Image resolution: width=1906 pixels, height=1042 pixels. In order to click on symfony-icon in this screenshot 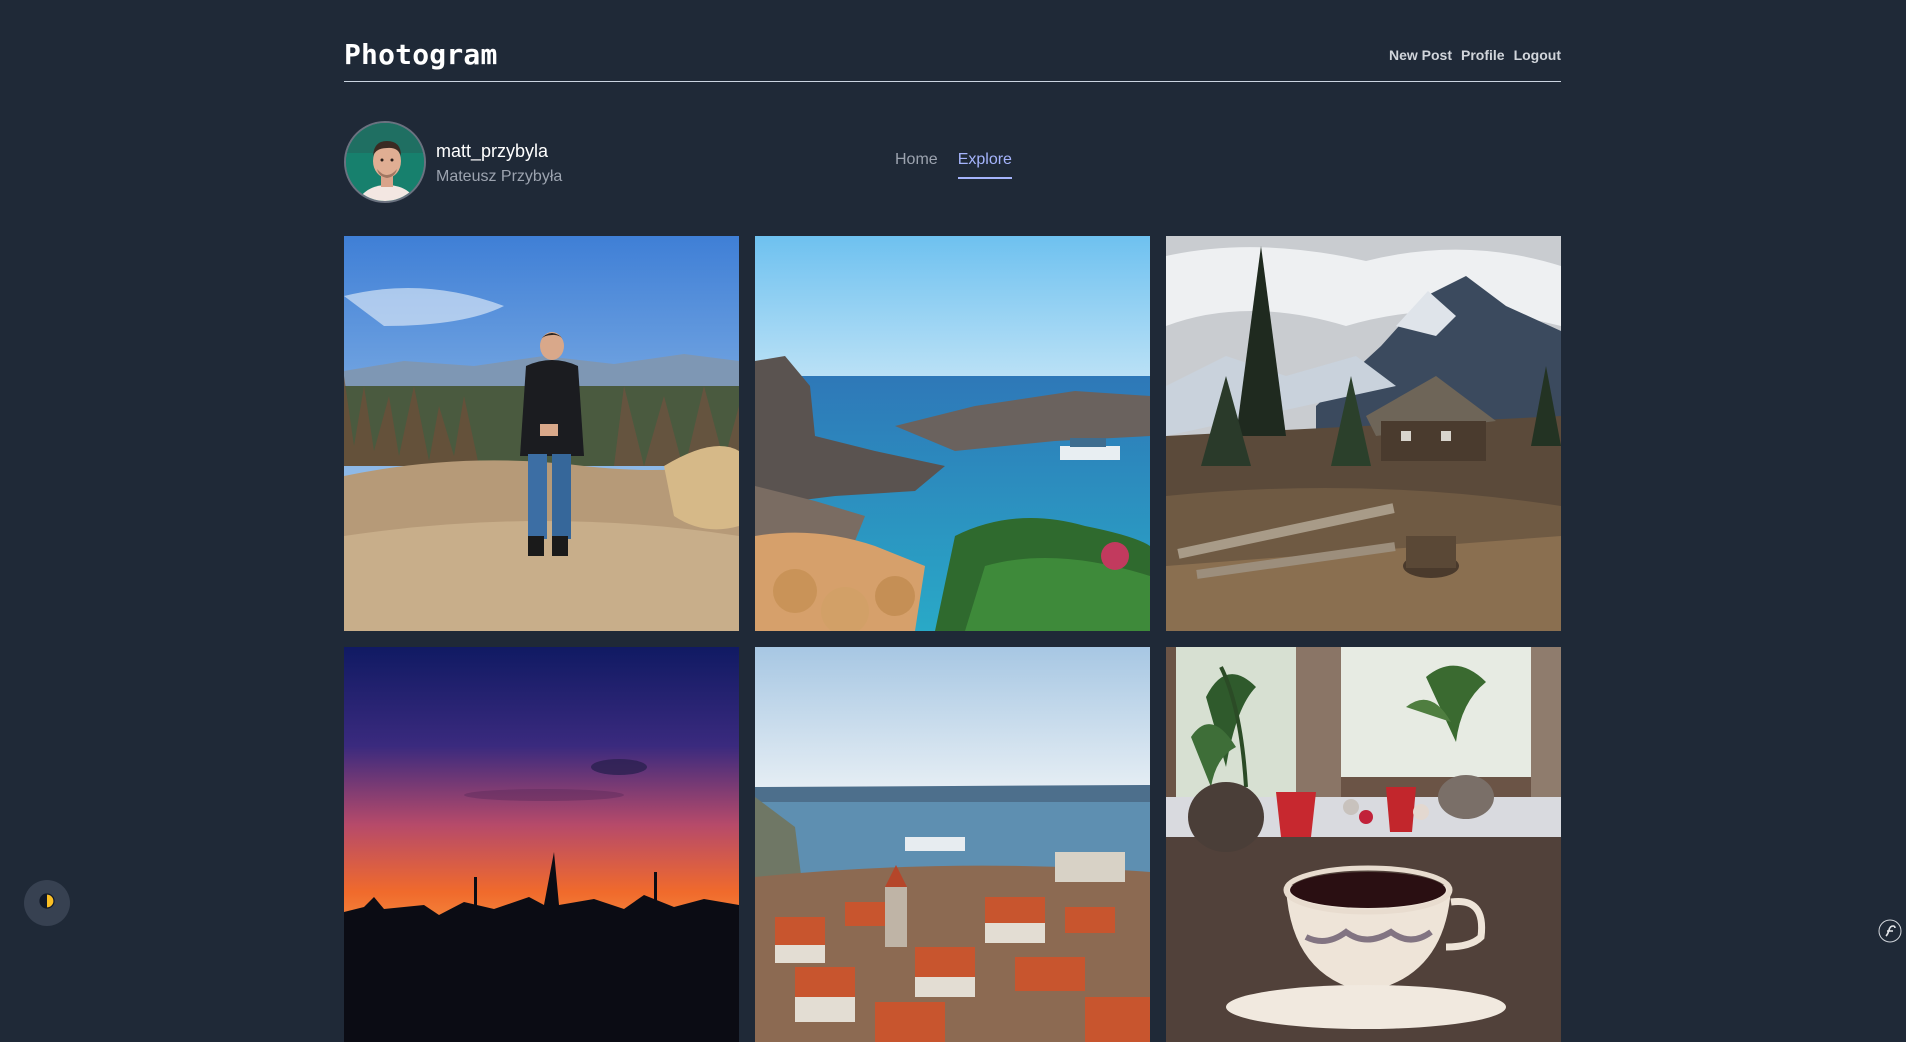, I will do `click(1890, 933)`.